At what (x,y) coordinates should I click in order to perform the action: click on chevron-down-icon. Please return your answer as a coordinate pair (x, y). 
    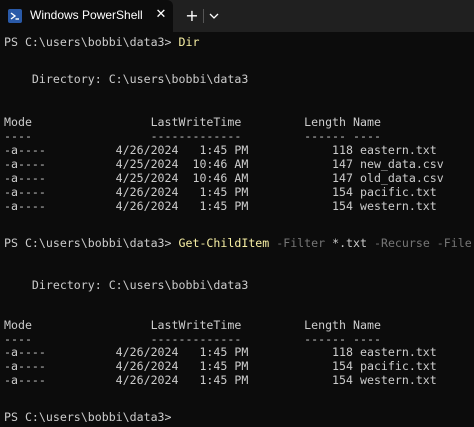
    Looking at the image, I should click on (214, 16).